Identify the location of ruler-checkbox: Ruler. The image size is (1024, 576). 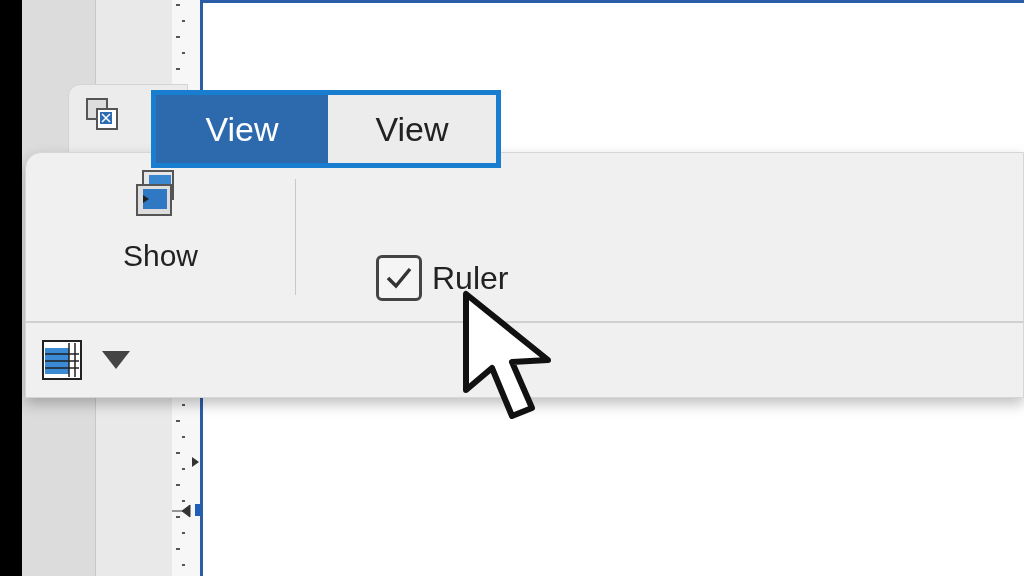
(442, 278).